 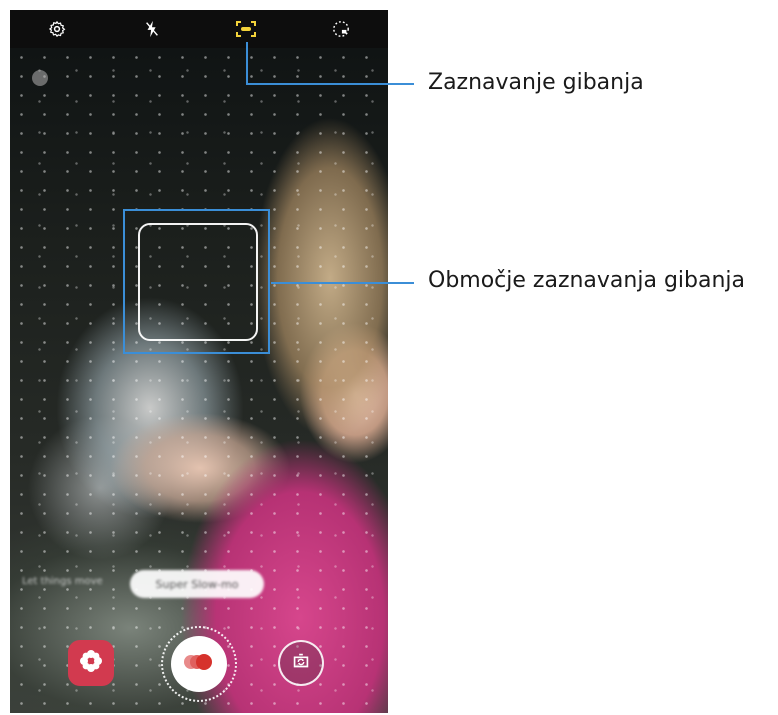 I want to click on status-dot, so click(x=40, y=78).